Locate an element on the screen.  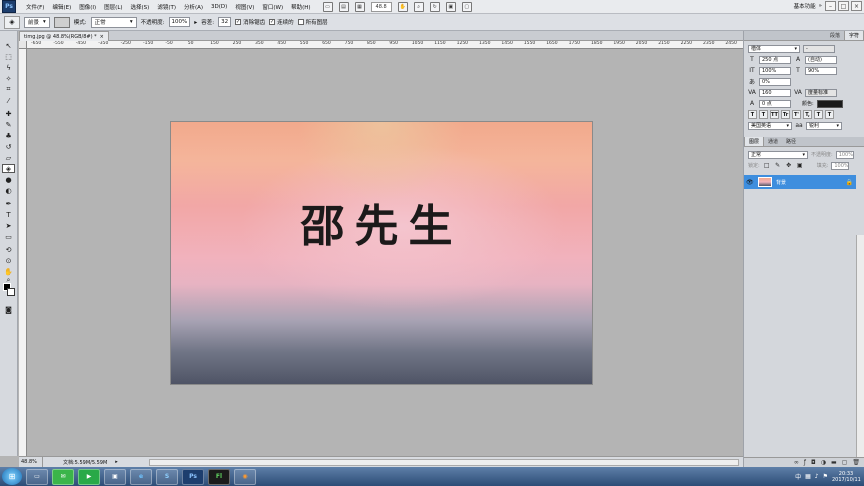
language-select: 美国英语 ▾ is located at coordinates (770, 125).